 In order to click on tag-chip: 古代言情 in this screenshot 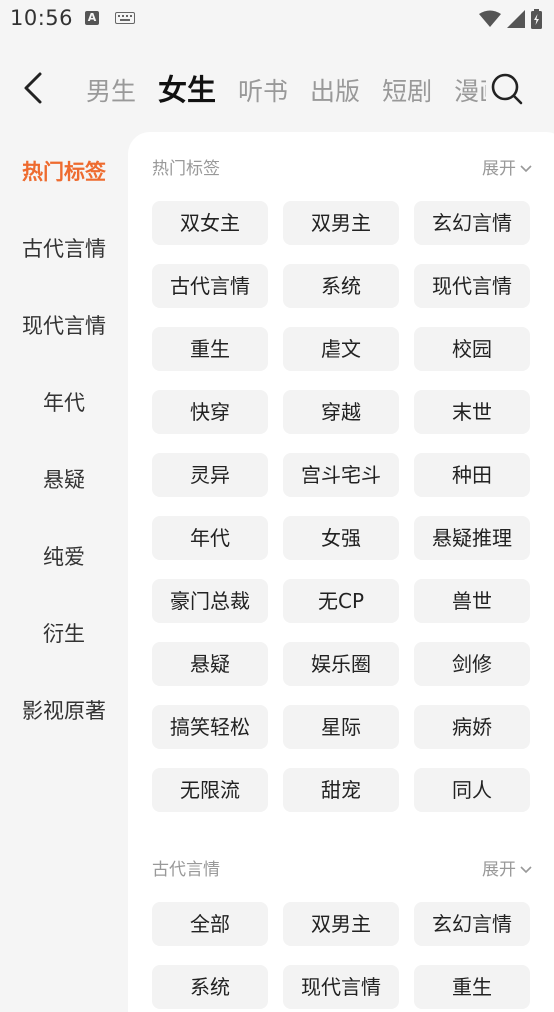, I will do `click(210, 286)`.